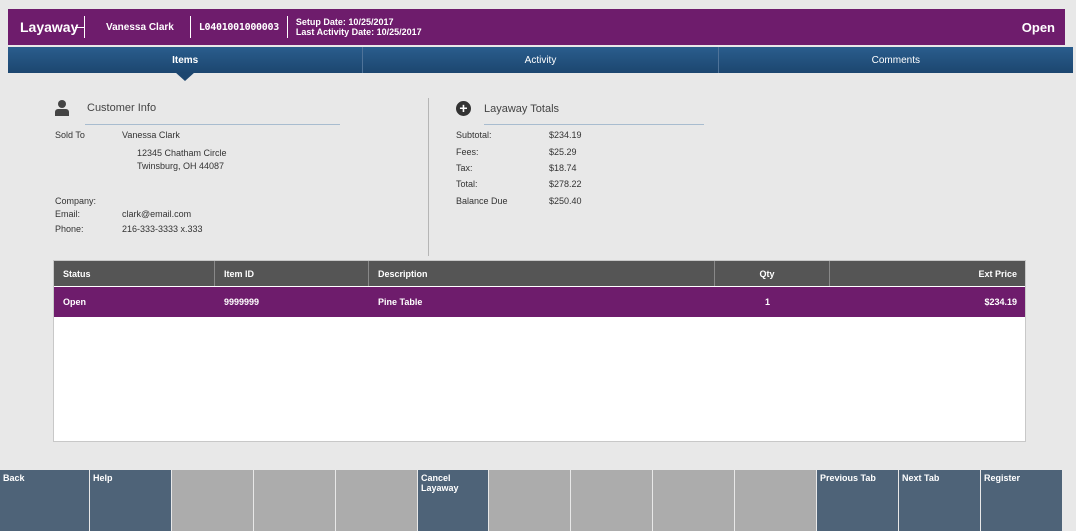 The height and width of the screenshot is (531, 1076). What do you see at coordinates (767, 302) in the screenshot?
I see `row-qty: 1` at bounding box center [767, 302].